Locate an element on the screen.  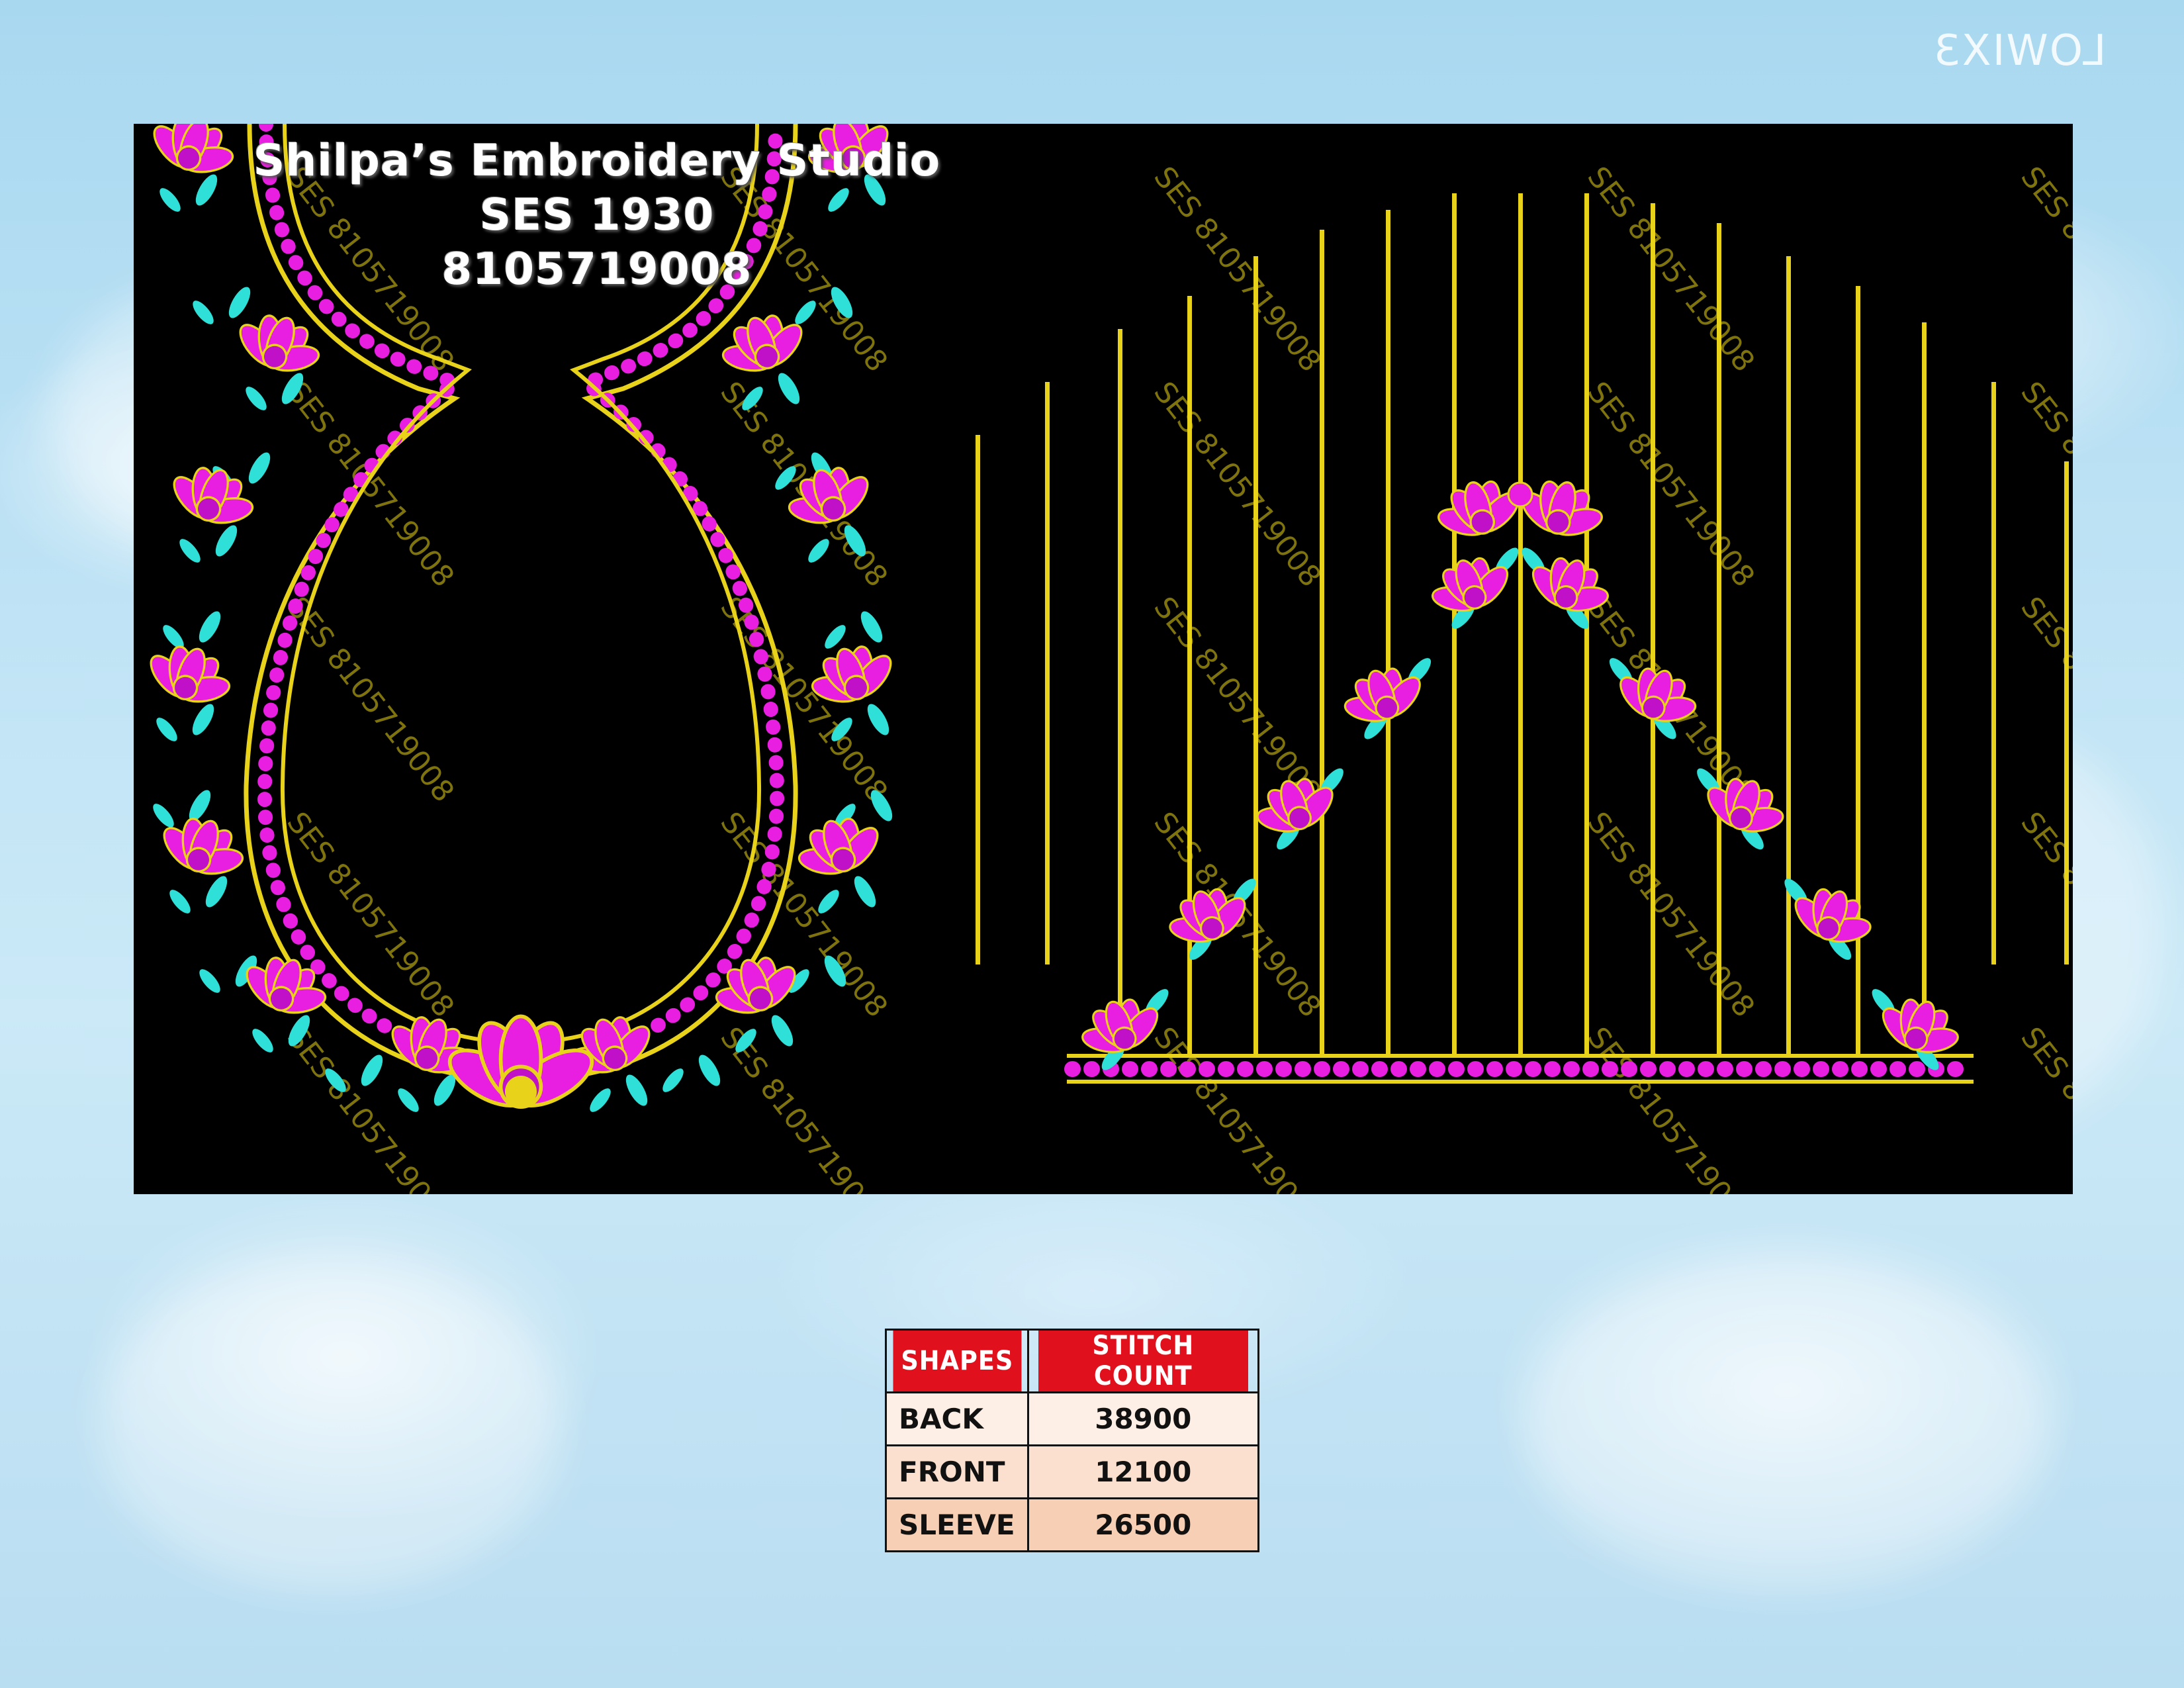
table-row: SLEEVE 26500 is located at coordinates (1072, 1524).